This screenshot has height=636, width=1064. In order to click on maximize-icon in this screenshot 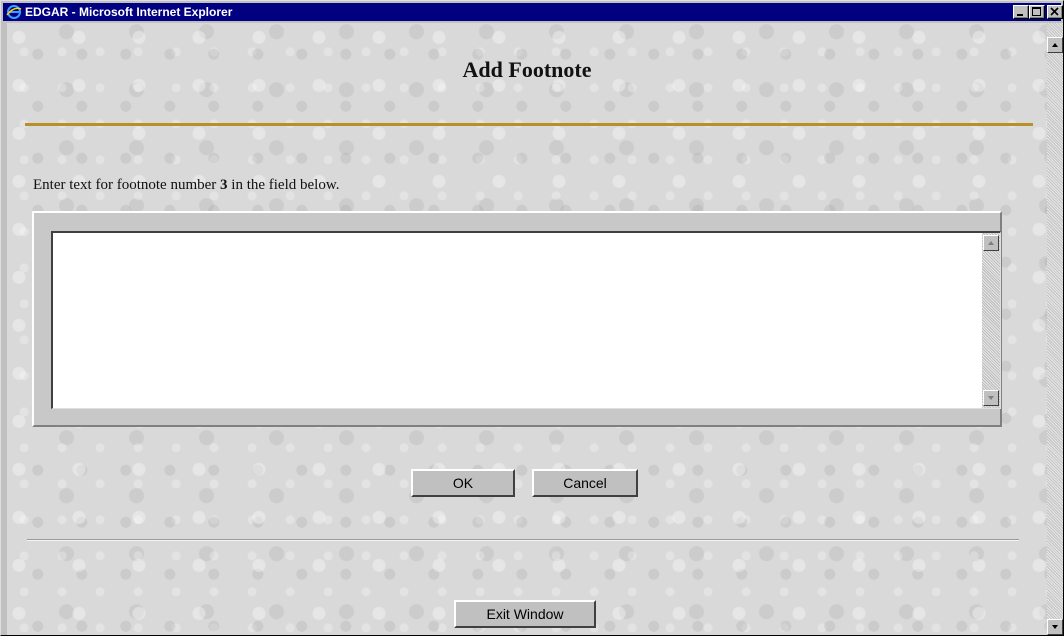, I will do `click(1036, 11)`.